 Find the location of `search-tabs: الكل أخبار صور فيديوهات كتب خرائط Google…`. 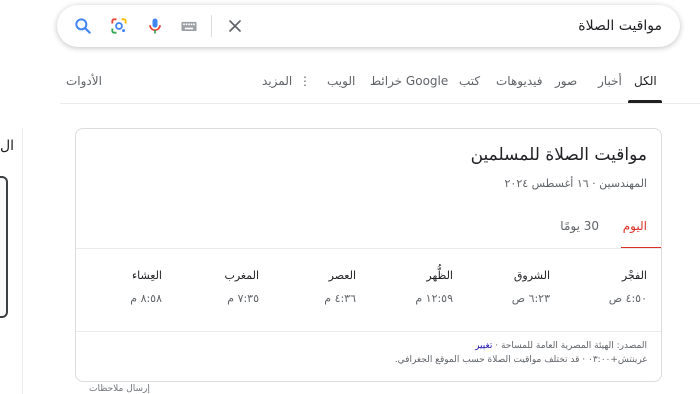

search-tabs: الكل أخبار صور فيديوهات كتب خرائط Google… is located at coordinates (350, 83).